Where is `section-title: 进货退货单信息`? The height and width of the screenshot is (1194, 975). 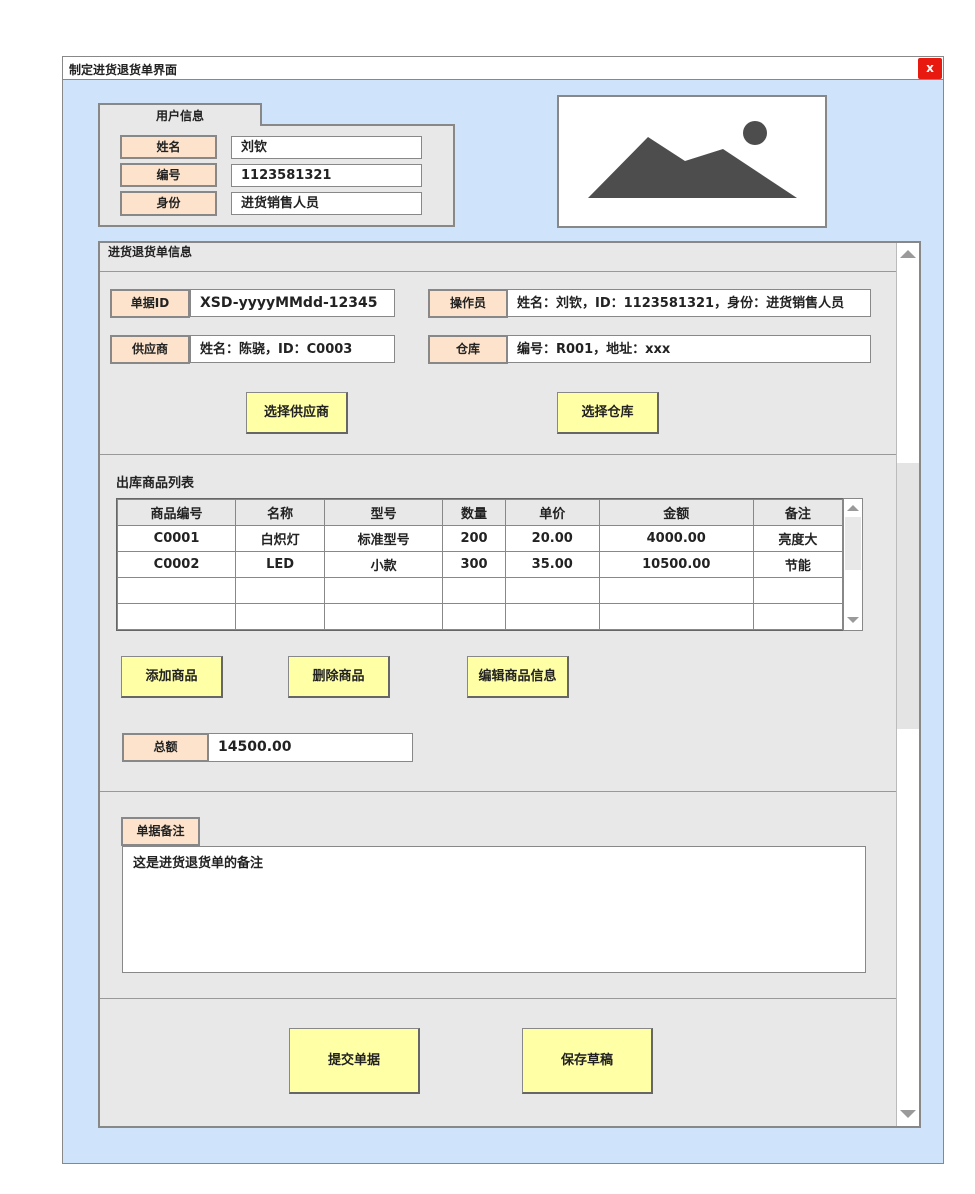 section-title: 进货退货单信息 is located at coordinates (150, 252).